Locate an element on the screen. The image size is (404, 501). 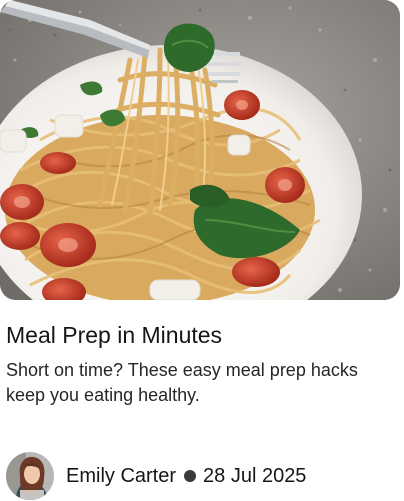
dot-separator-icon is located at coordinates (190, 476).